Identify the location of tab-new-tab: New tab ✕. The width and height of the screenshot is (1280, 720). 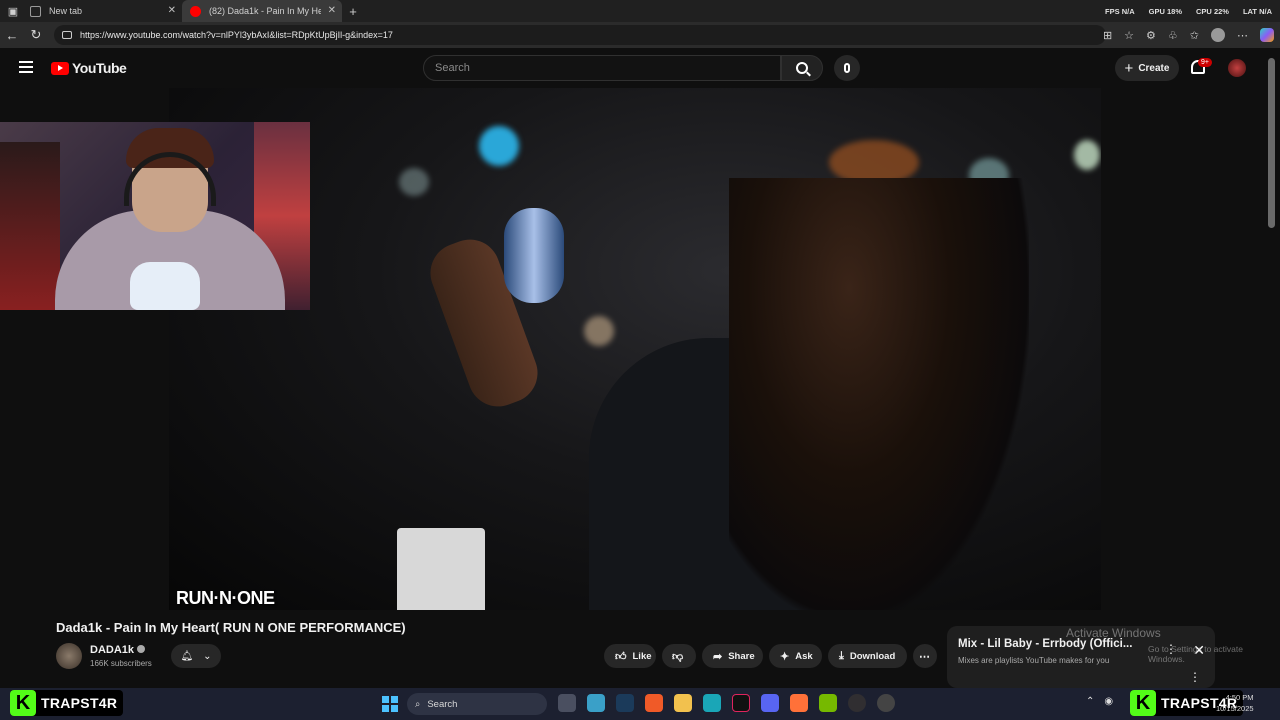
(102, 11).